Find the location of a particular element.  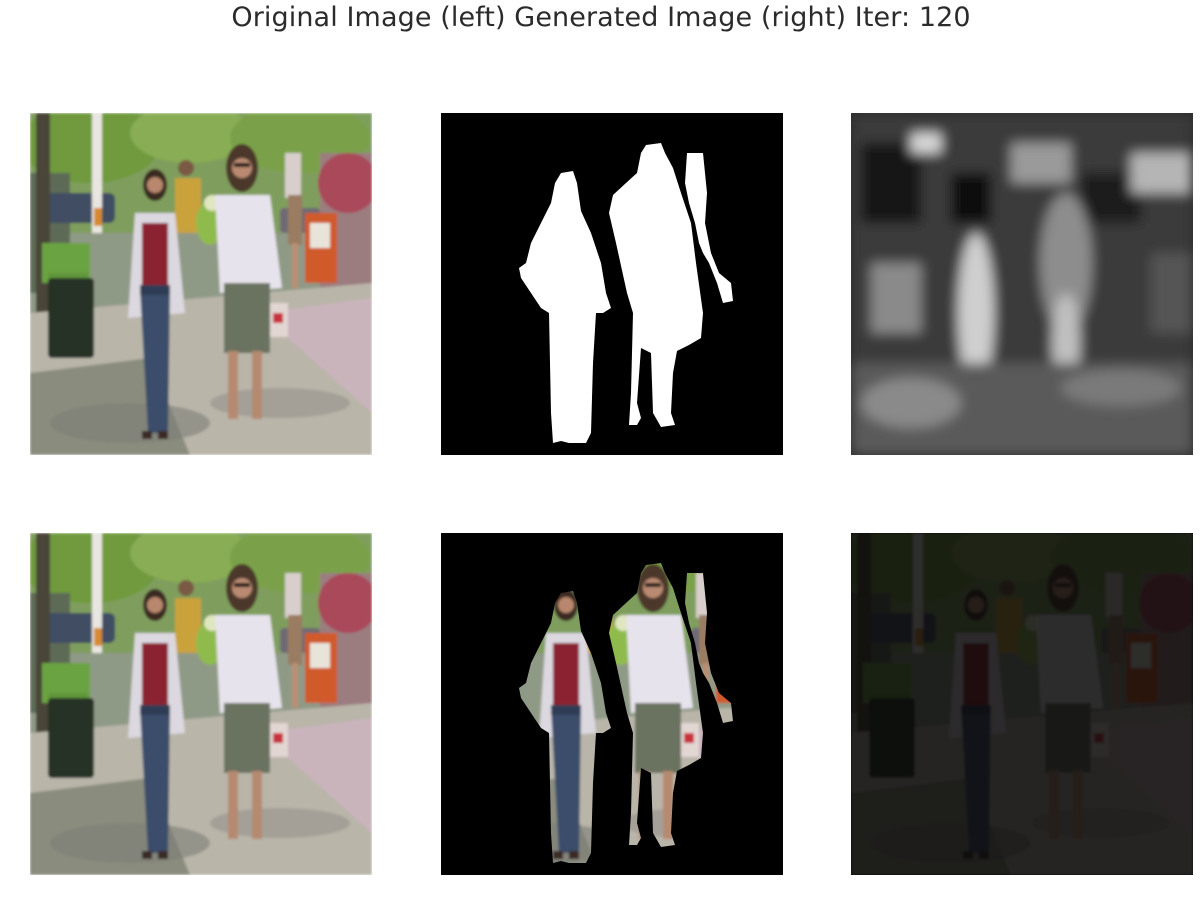

original-image-panel-top is located at coordinates (201, 284).